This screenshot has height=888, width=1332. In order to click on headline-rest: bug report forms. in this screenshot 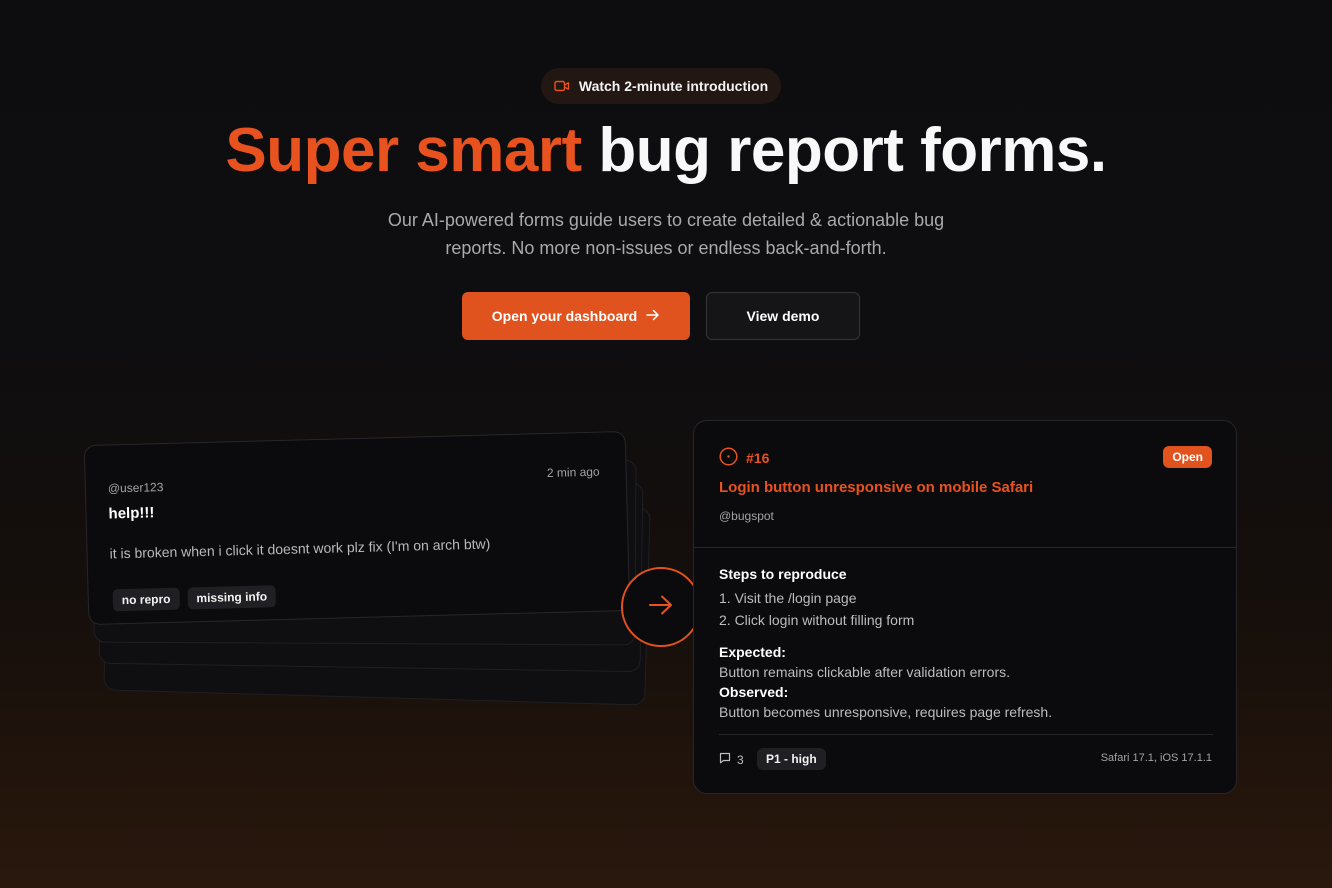, I will do `click(852, 150)`.